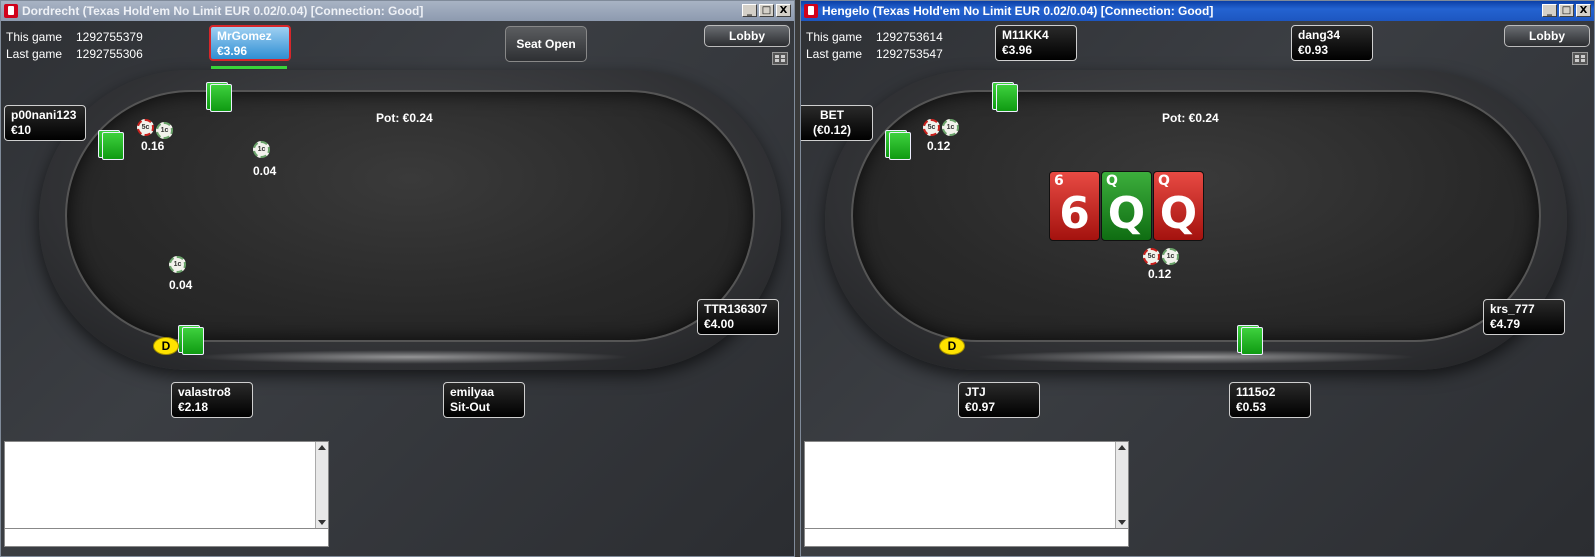 The image size is (1595, 557). What do you see at coordinates (472, 392) in the screenshot?
I see `player-name: emilyaa` at bounding box center [472, 392].